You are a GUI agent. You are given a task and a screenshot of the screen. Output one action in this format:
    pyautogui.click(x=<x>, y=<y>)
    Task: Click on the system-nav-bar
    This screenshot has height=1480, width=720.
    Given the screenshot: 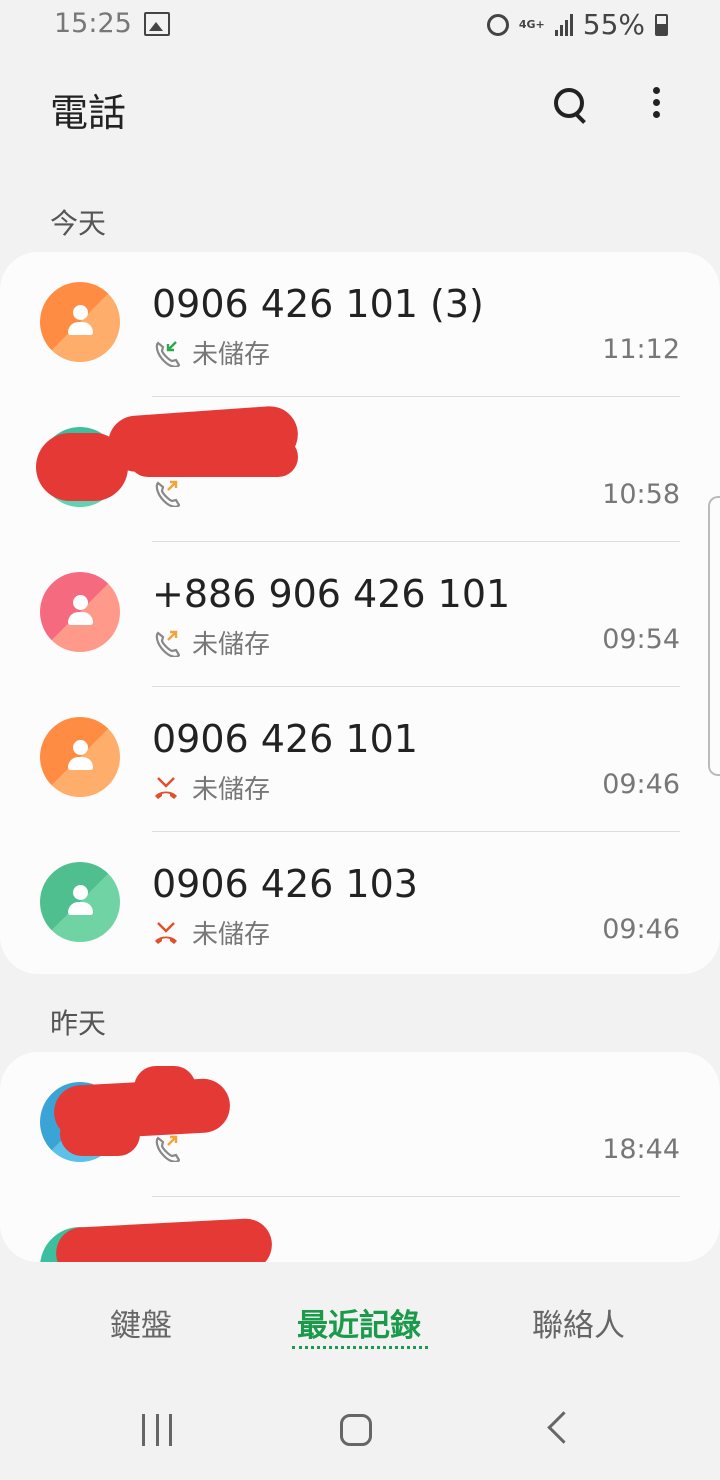 What is the action you would take?
    pyautogui.click(x=360, y=1435)
    